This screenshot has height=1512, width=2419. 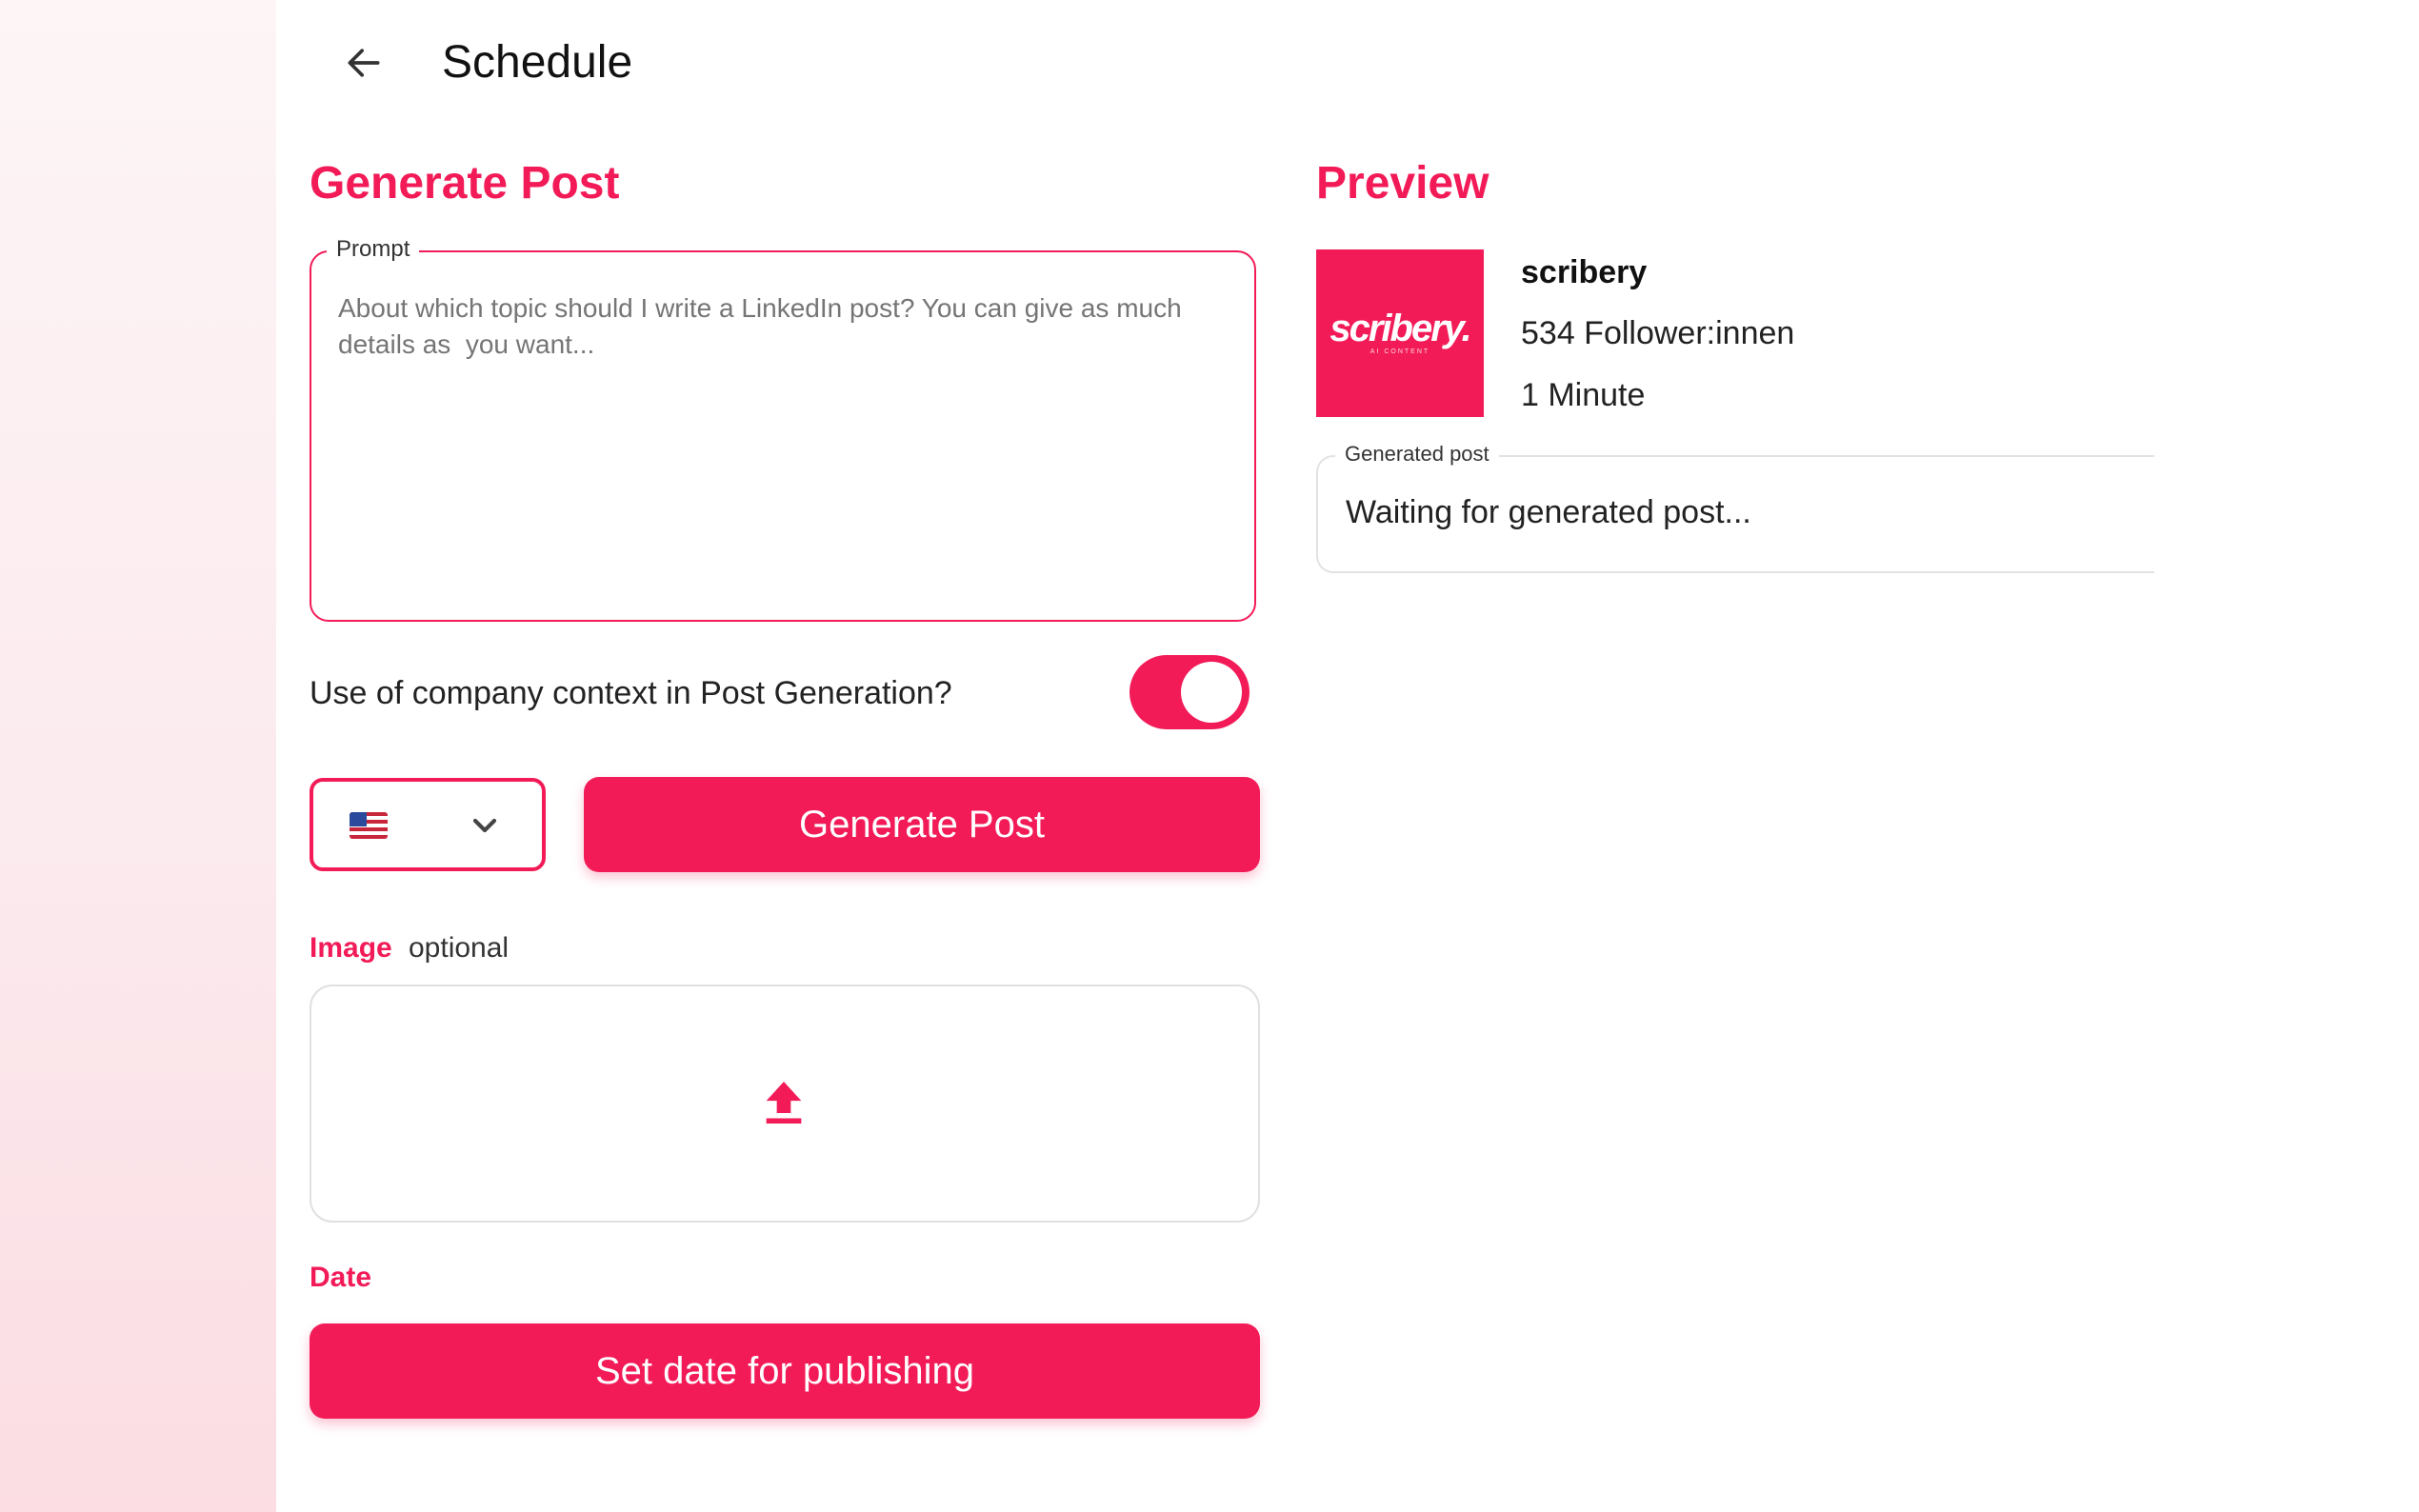 I want to click on sidebar, so click(x=138, y=756).